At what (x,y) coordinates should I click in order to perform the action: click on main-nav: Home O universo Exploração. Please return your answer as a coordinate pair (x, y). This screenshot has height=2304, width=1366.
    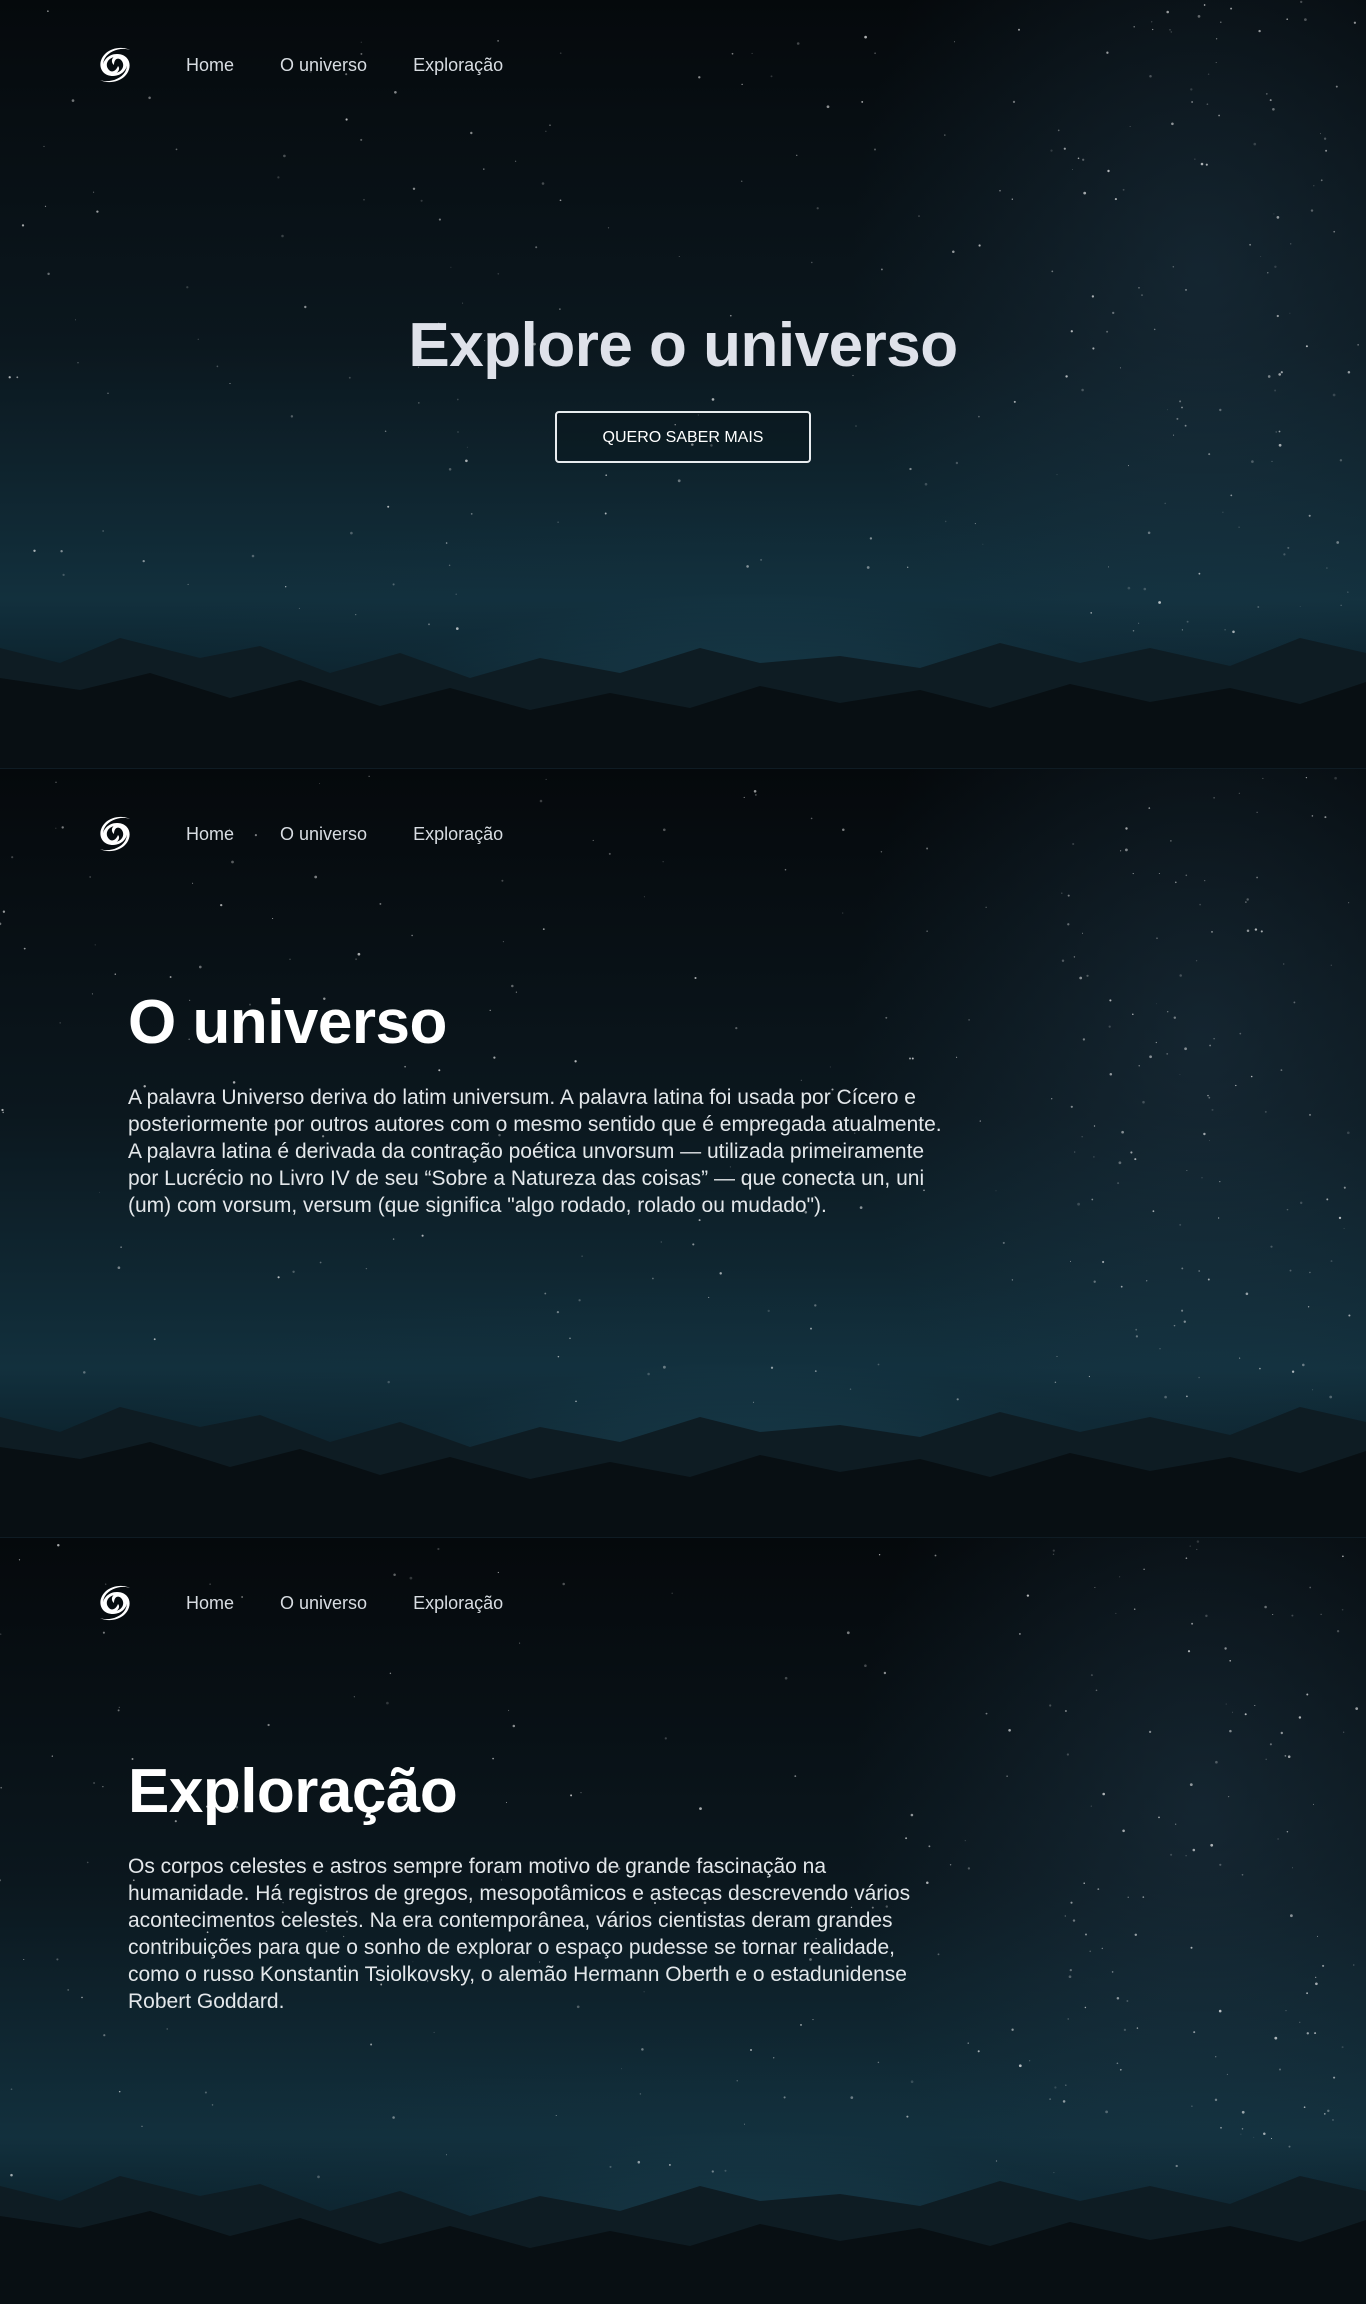
    Looking at the image, I should click on (318, 834).